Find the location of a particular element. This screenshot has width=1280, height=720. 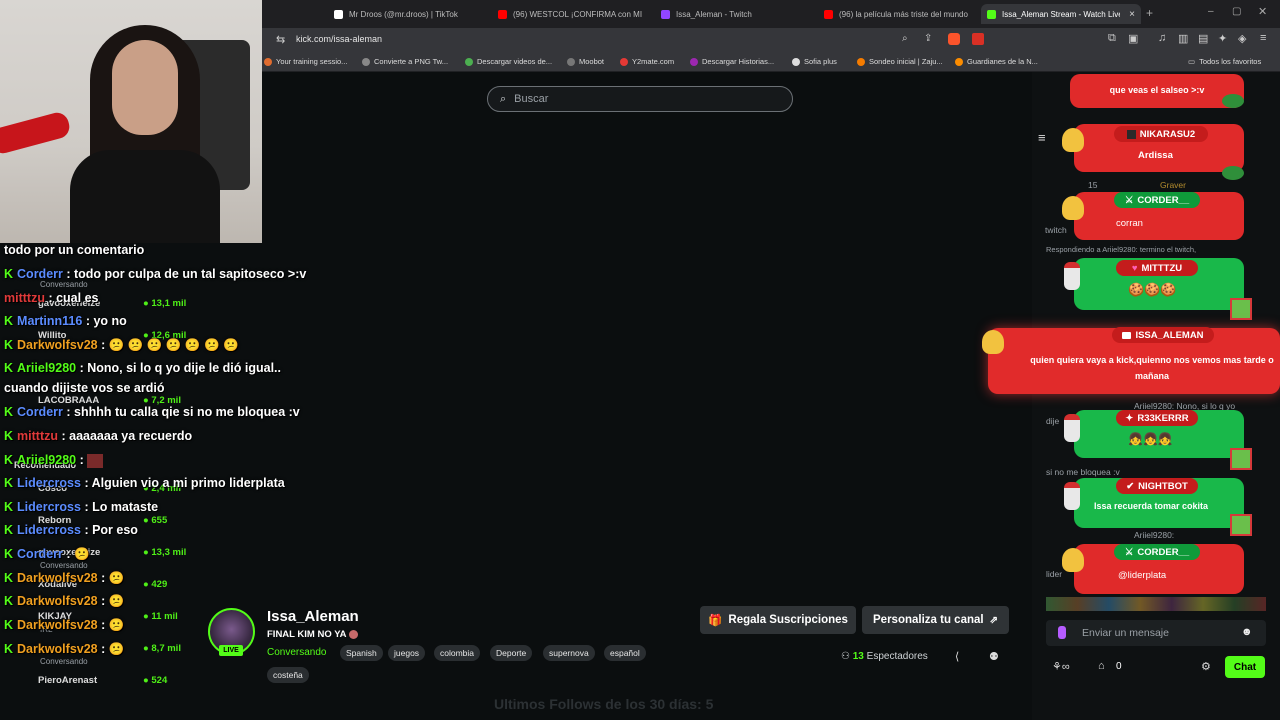

chat-message-text: Issa recuerda tomar cokita is located at coordinates (1151, 506).